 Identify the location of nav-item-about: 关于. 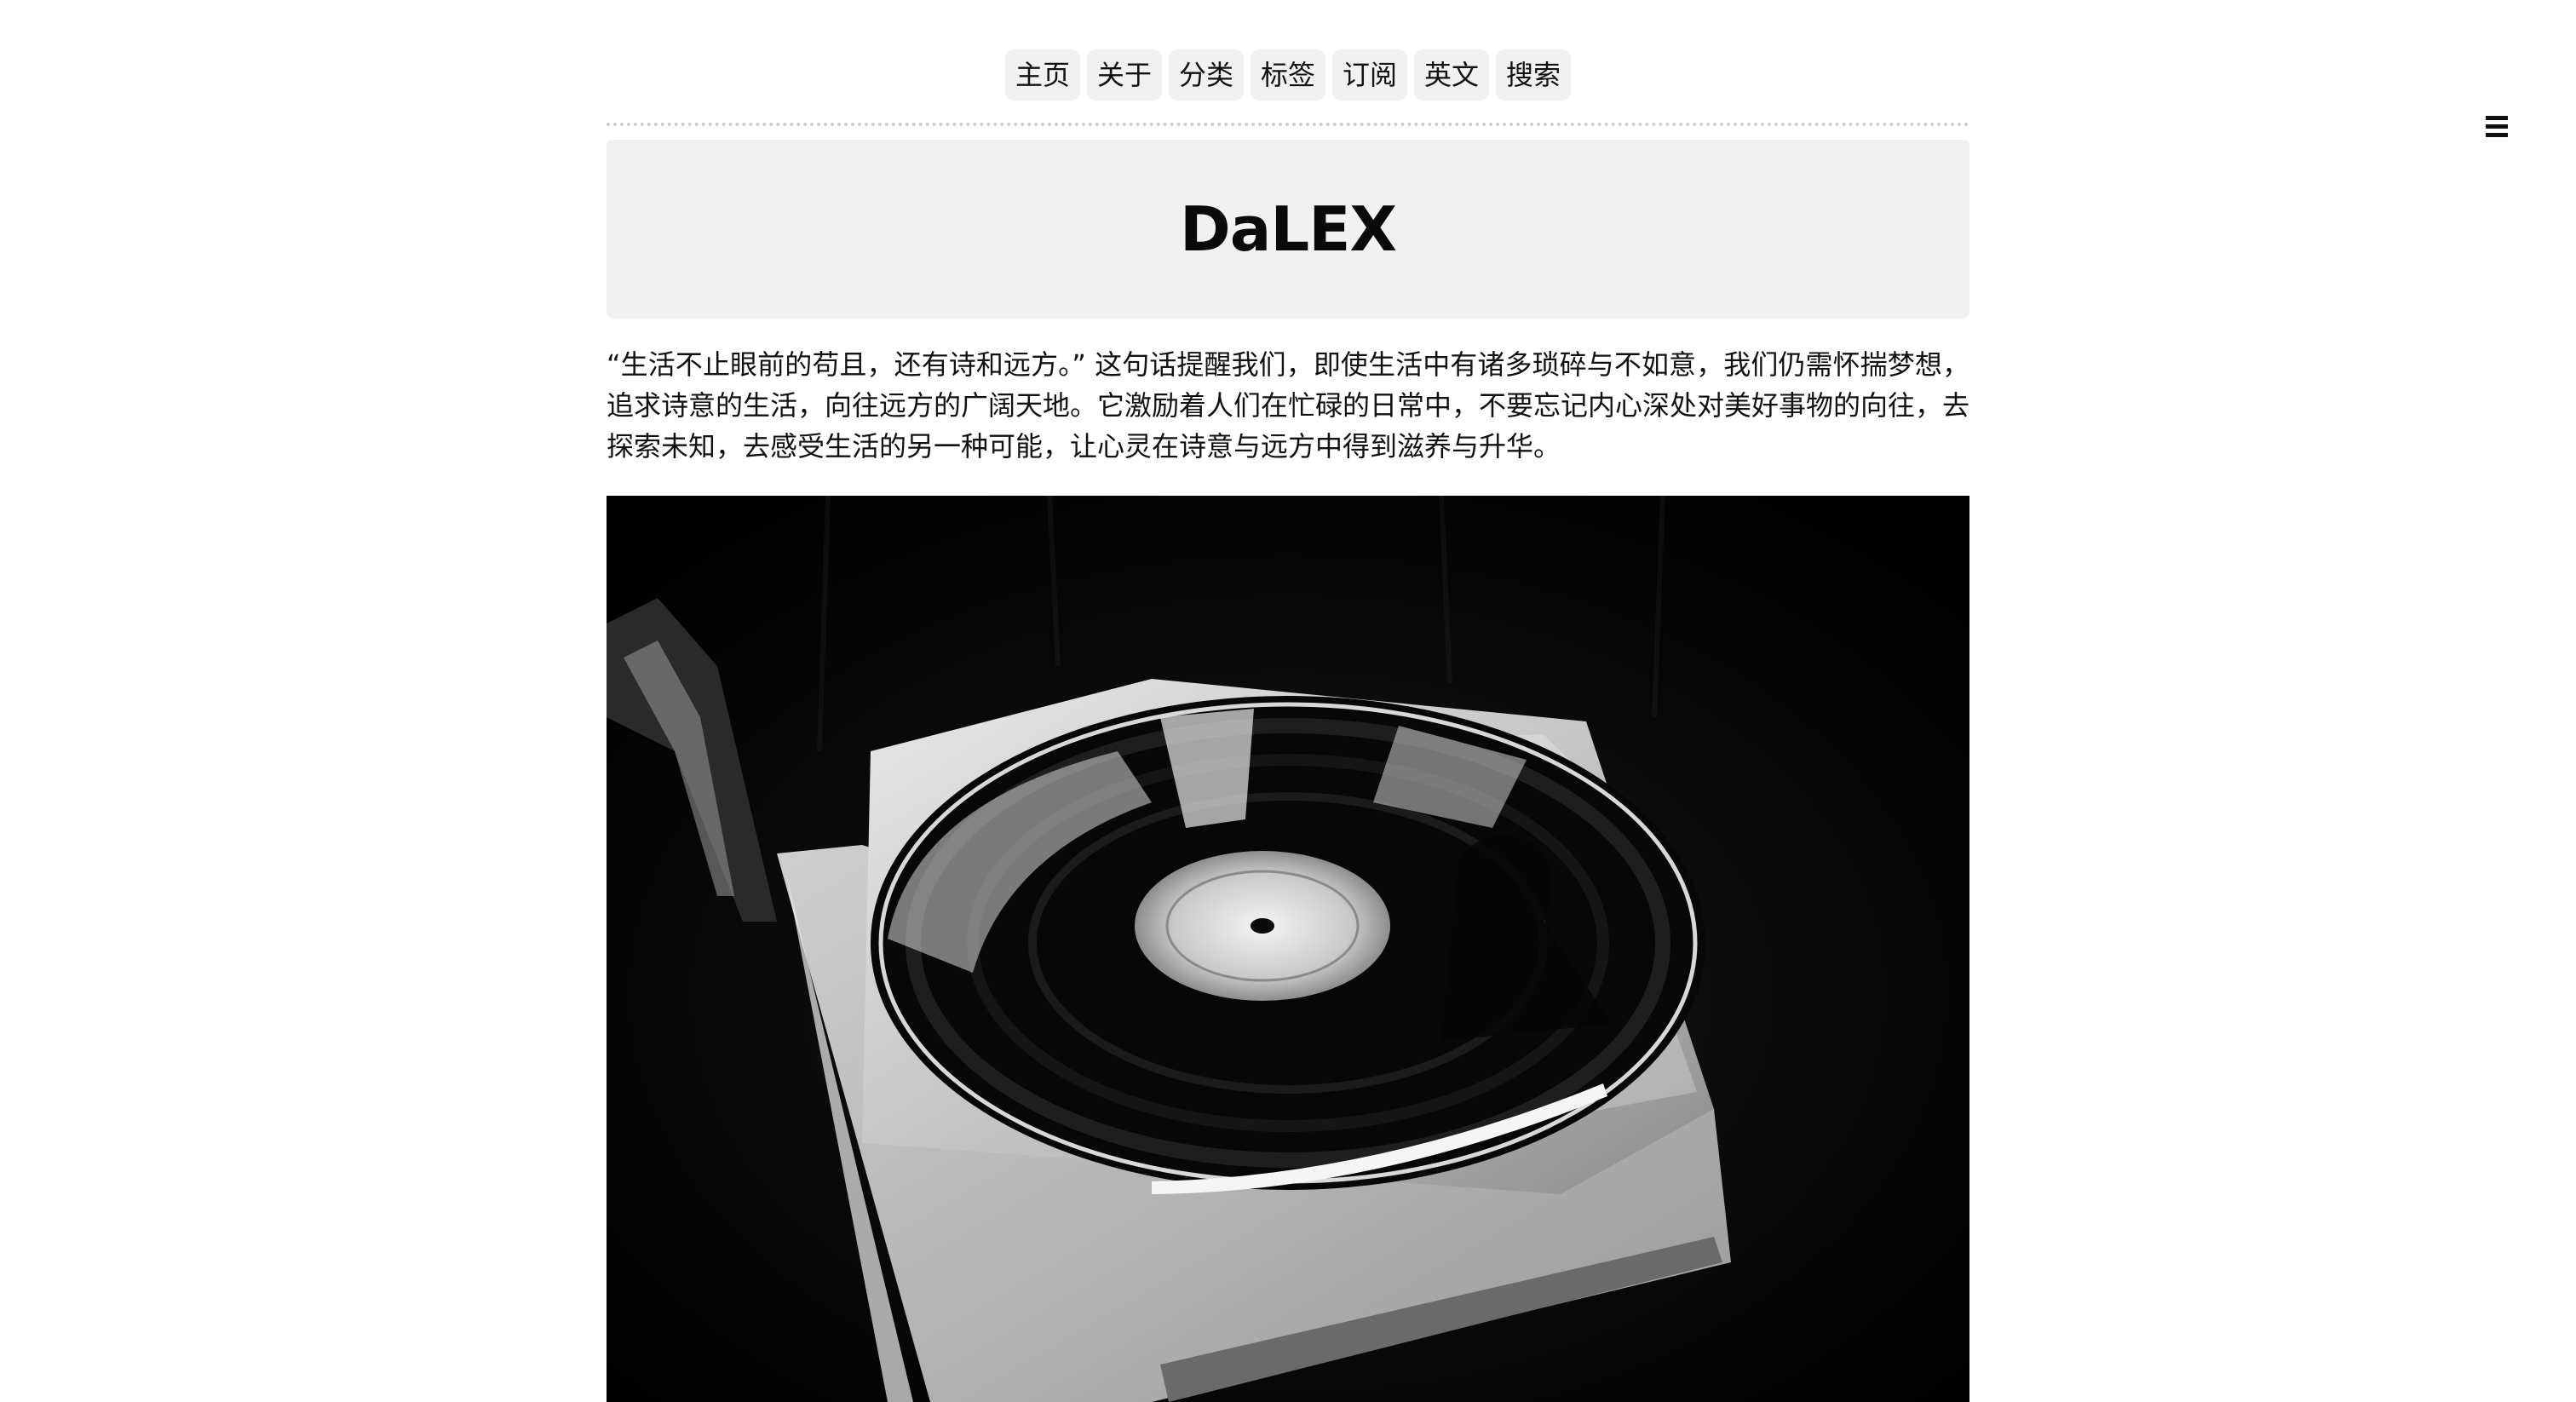
(1124, 75).